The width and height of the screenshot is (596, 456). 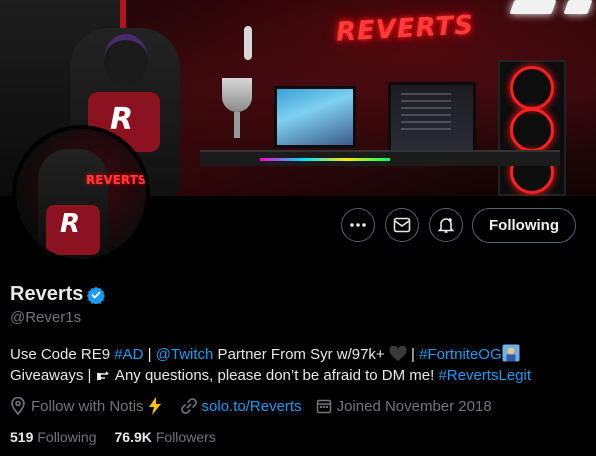 I want to click on more-icon, so click(x=358, y=225).